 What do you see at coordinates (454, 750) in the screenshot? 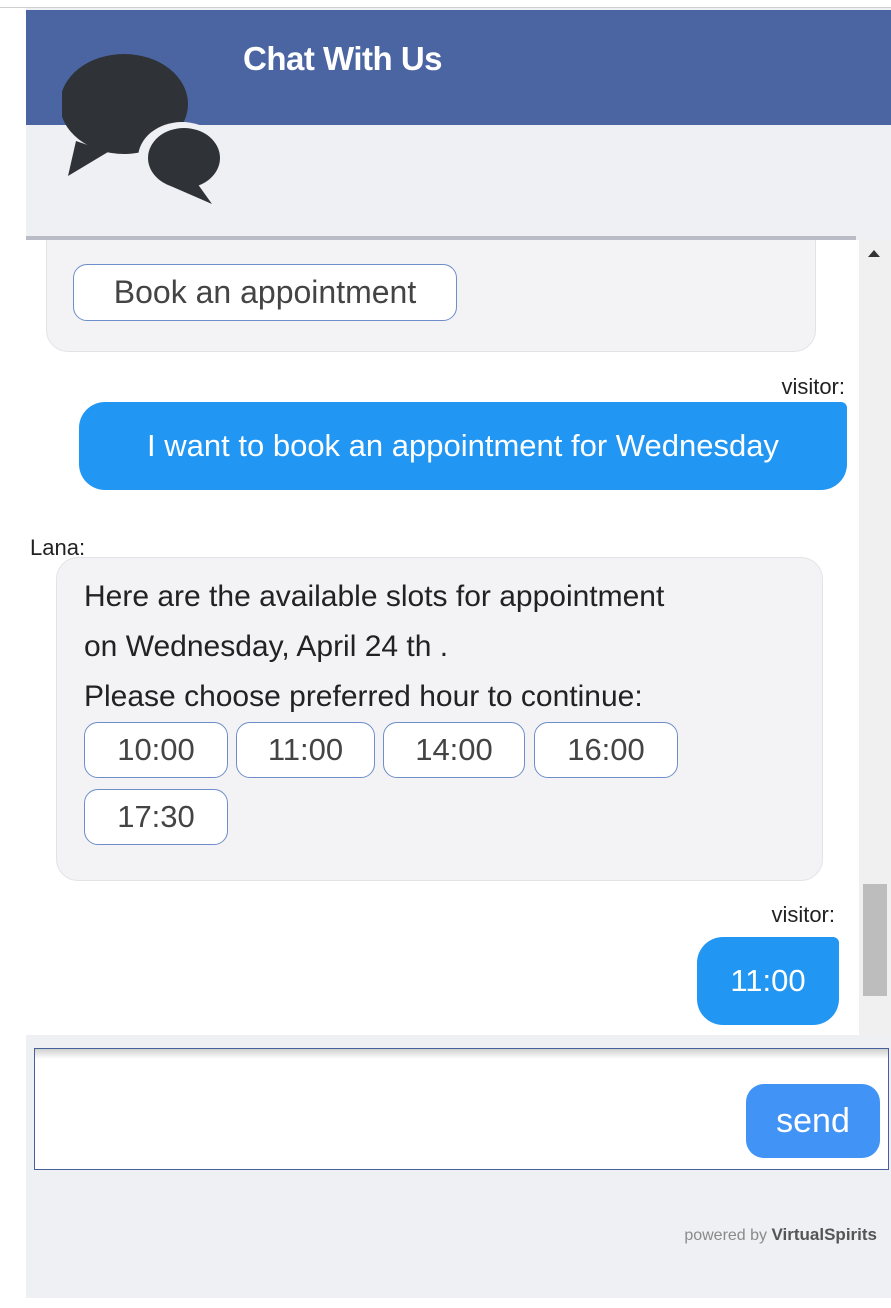
I see `time-slot-button: 14:00` at bounding box center [454, 750].